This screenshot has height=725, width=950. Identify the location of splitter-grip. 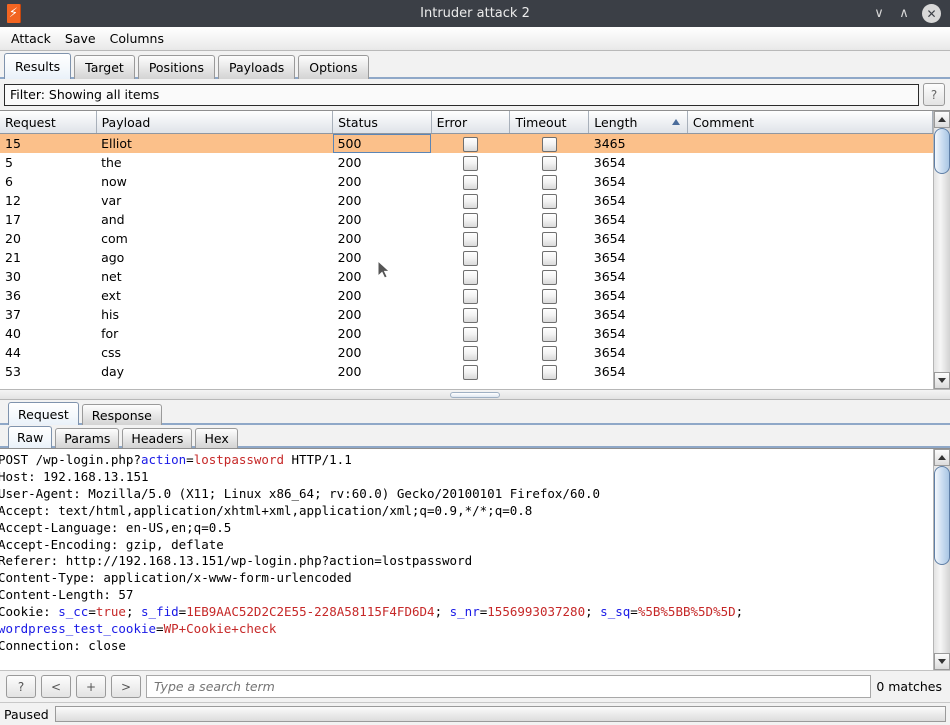
(475, 395).